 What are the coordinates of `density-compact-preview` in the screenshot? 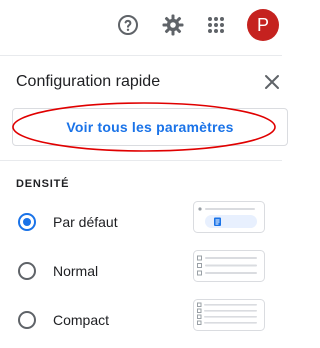 It's located at (229, 315).